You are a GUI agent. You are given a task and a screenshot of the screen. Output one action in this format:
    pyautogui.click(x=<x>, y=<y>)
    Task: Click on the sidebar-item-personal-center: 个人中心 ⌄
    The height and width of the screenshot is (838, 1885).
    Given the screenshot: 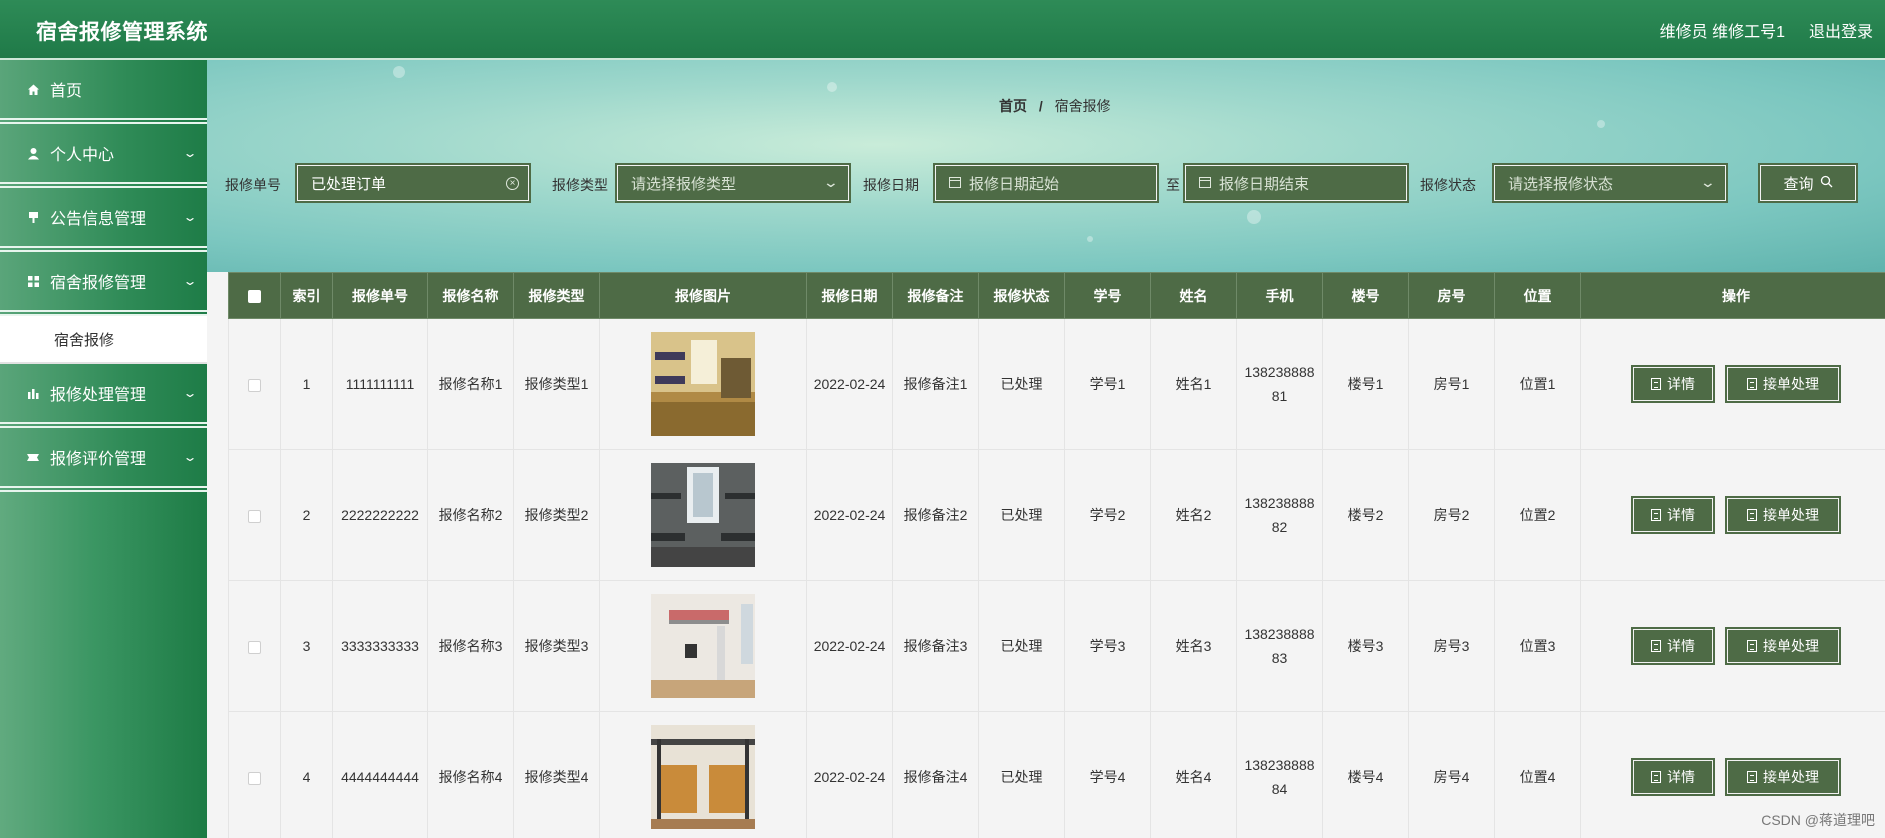 What is the action you would take?
    pyautogui.click(x=103, y=156)
    